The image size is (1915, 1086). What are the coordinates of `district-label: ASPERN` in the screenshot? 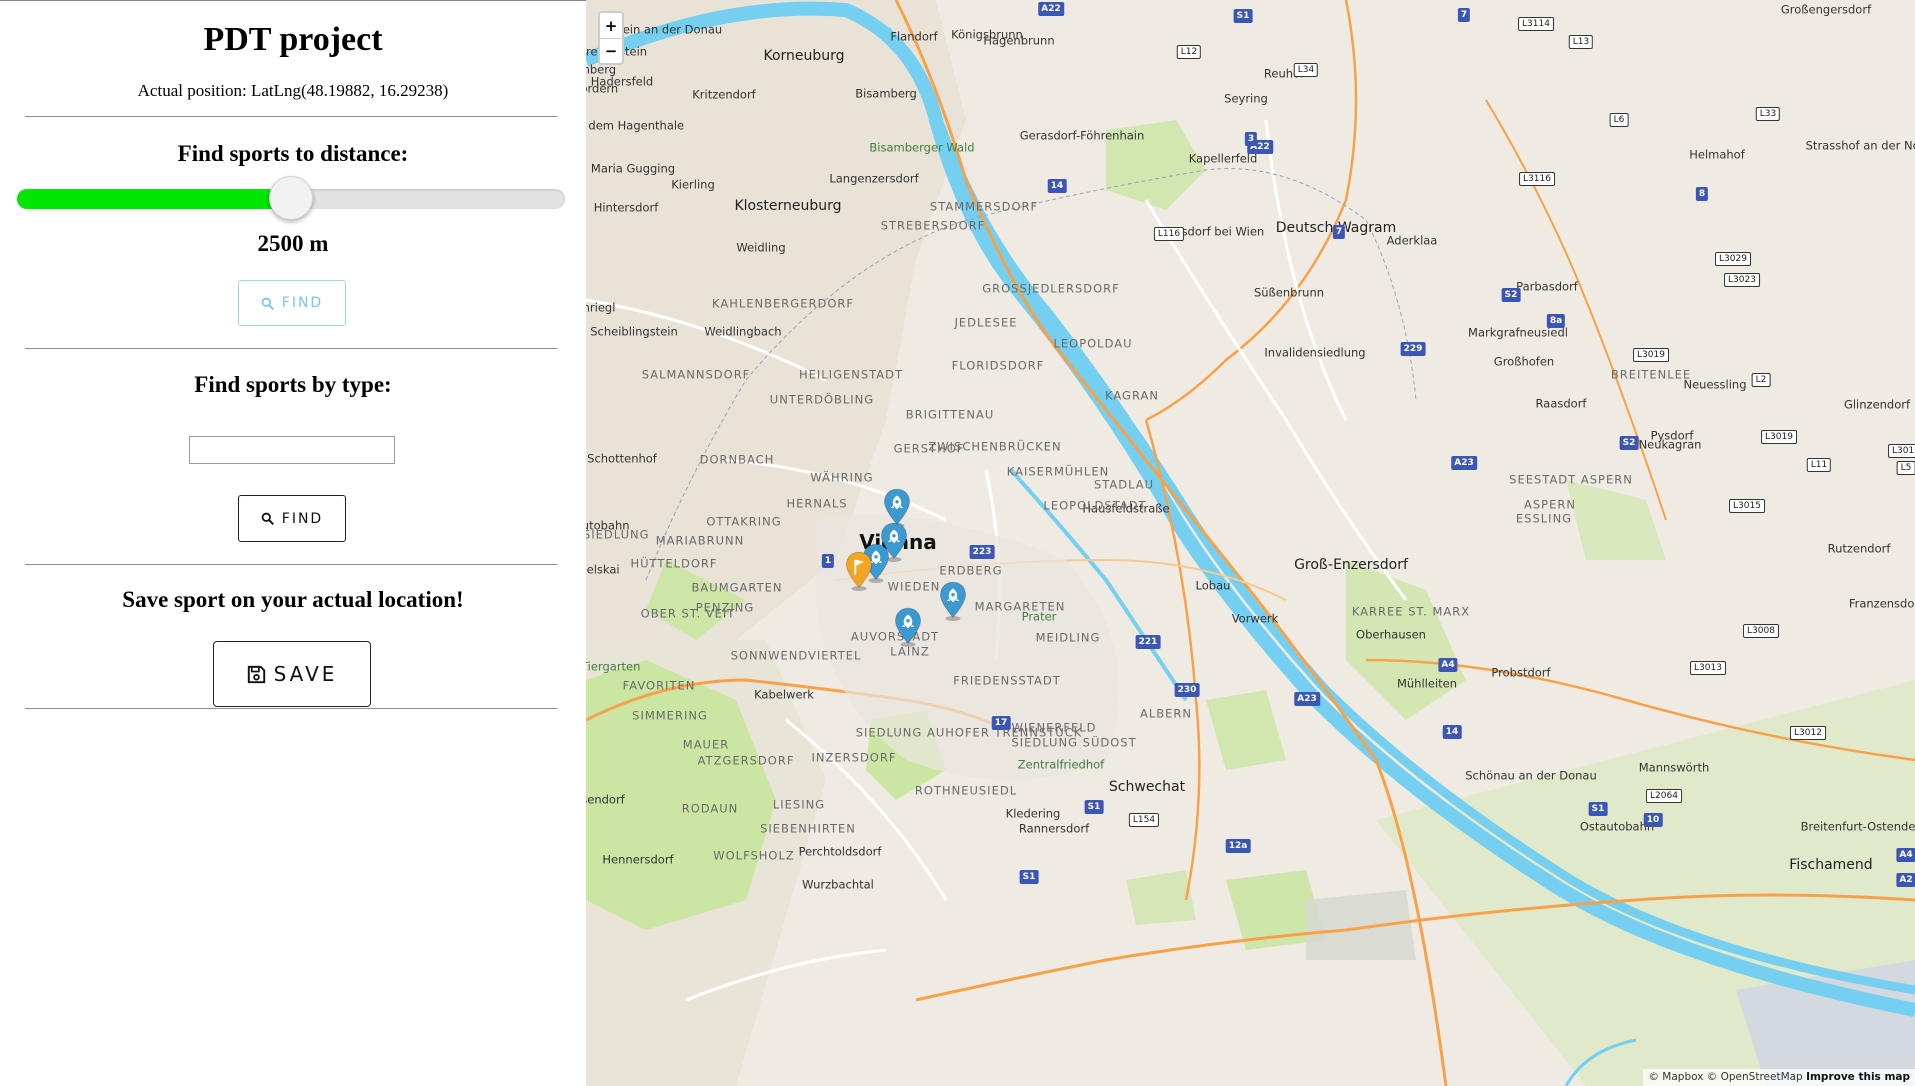 It's located at (1550, 504).